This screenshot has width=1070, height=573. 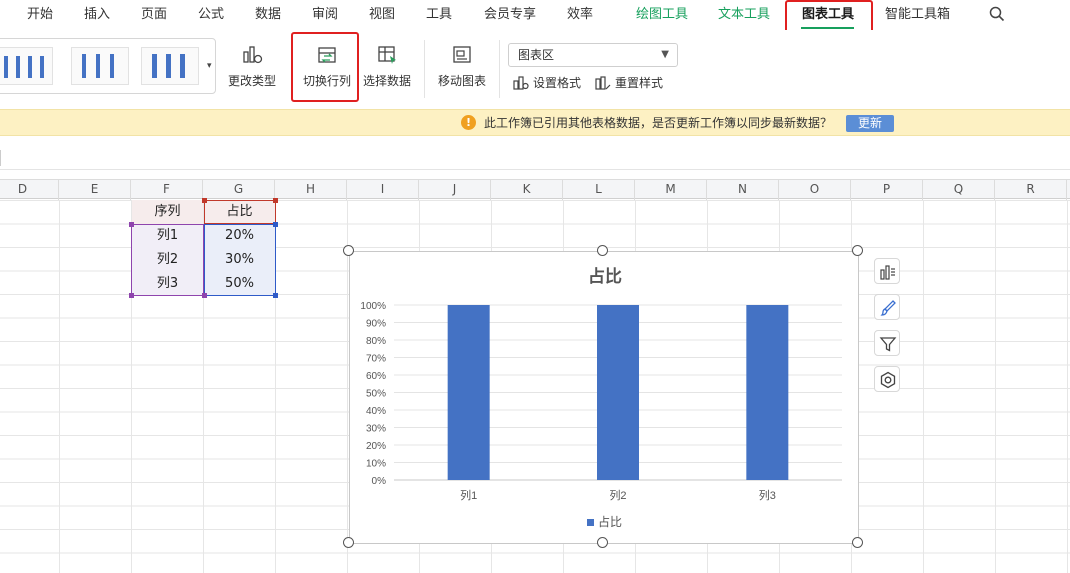 I want to click on change-type-button: 更改类型, so click(x=252, y=66).